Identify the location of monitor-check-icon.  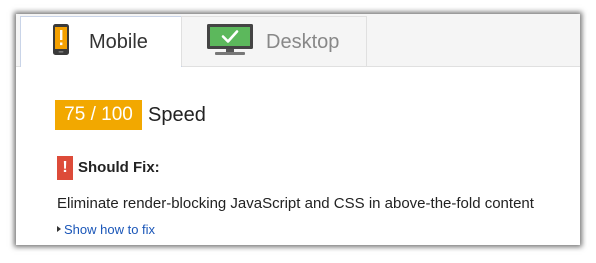
(230, 39).